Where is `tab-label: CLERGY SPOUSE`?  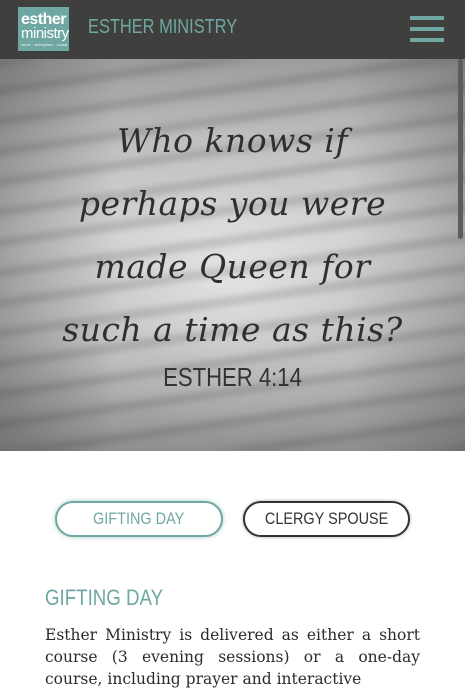 tab-label: CLERGY SPOUSE is located at coordinates (326, 518).